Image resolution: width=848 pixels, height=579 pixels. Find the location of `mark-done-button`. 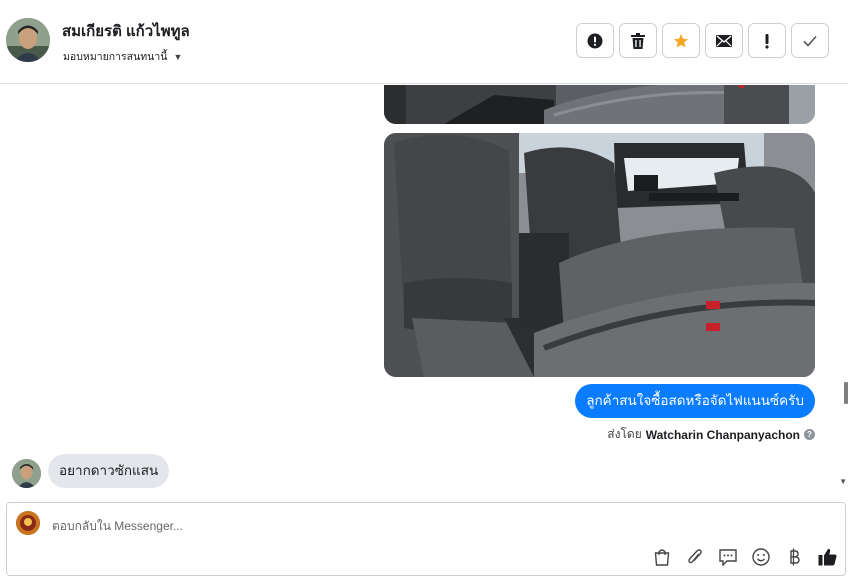

mark-done-button is located at coordinates (810, 40).